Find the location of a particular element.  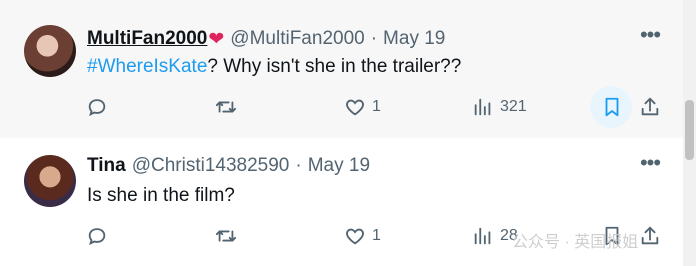

watermark-text: 公众号 · 英国报姐 is located at coordinates (575, 242).